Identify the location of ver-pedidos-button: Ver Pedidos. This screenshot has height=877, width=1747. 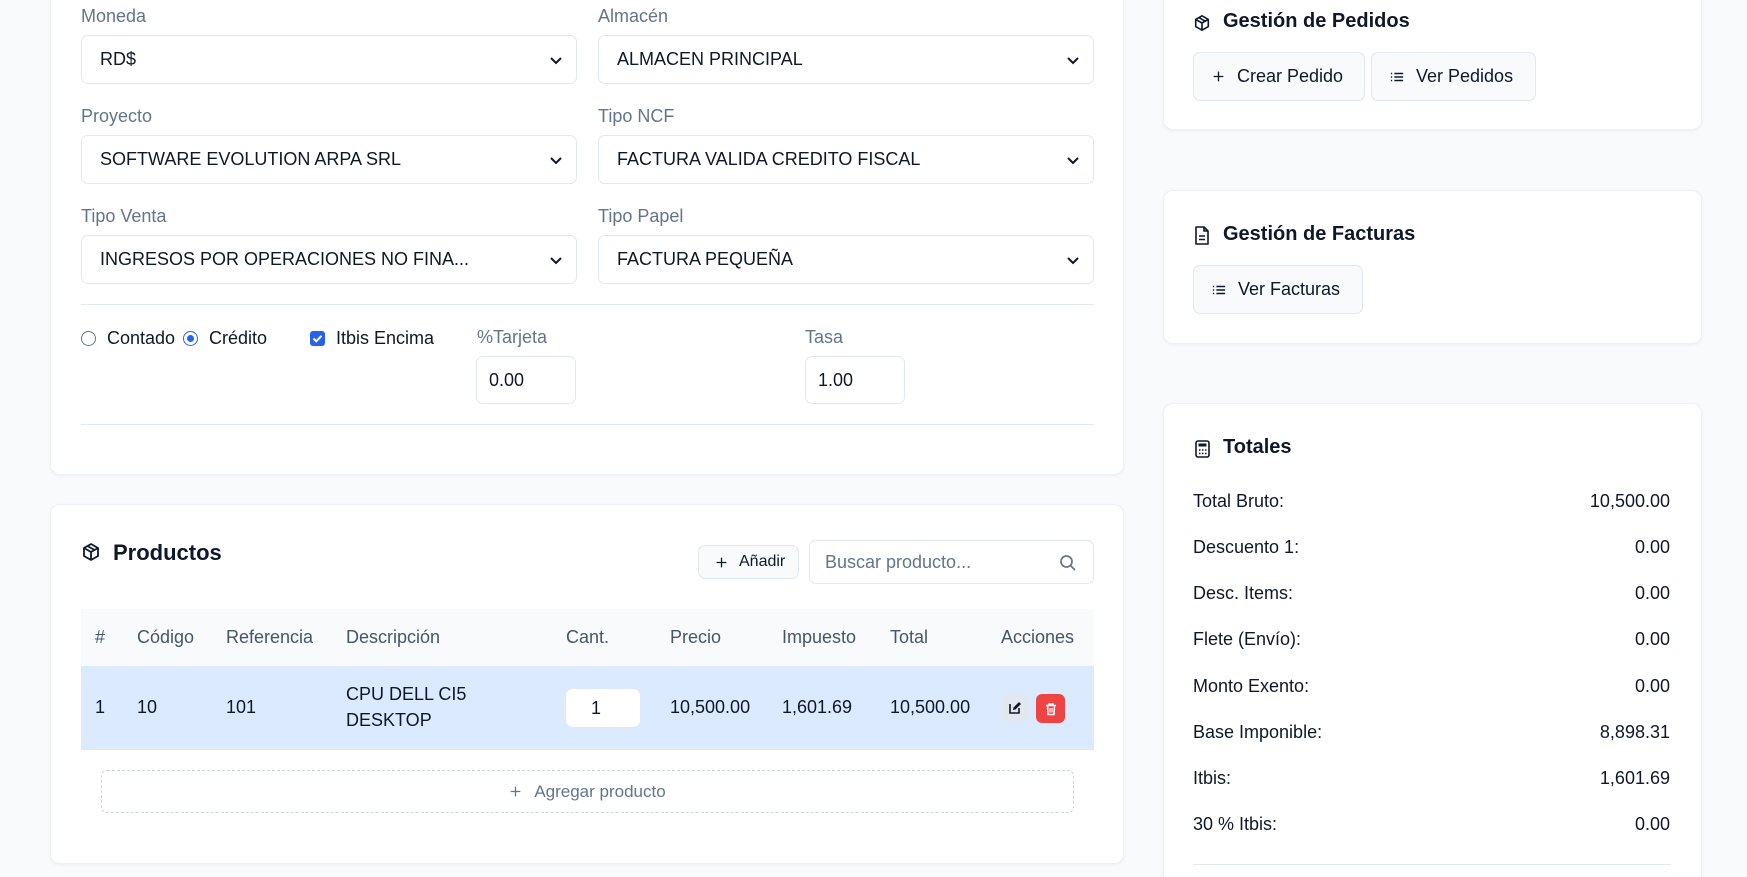
(1453, 76).